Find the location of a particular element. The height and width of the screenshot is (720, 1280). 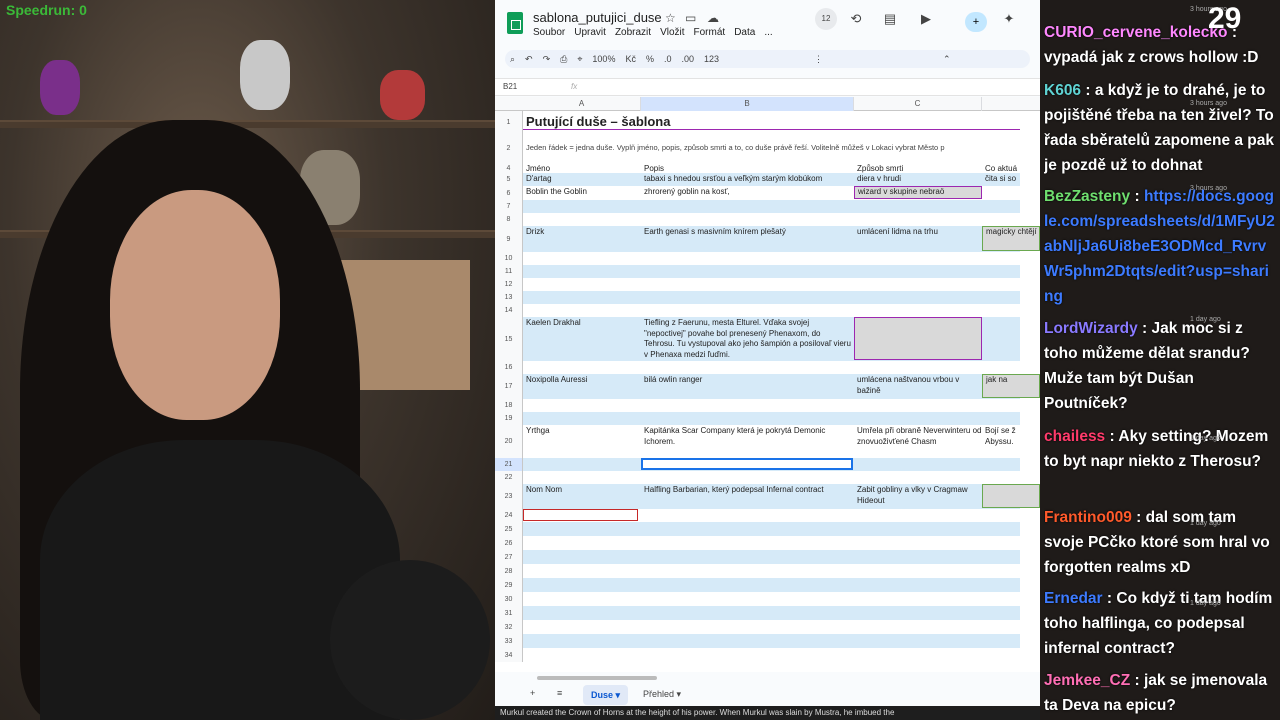

row-number: 28 is located at coordinates (509, 571).